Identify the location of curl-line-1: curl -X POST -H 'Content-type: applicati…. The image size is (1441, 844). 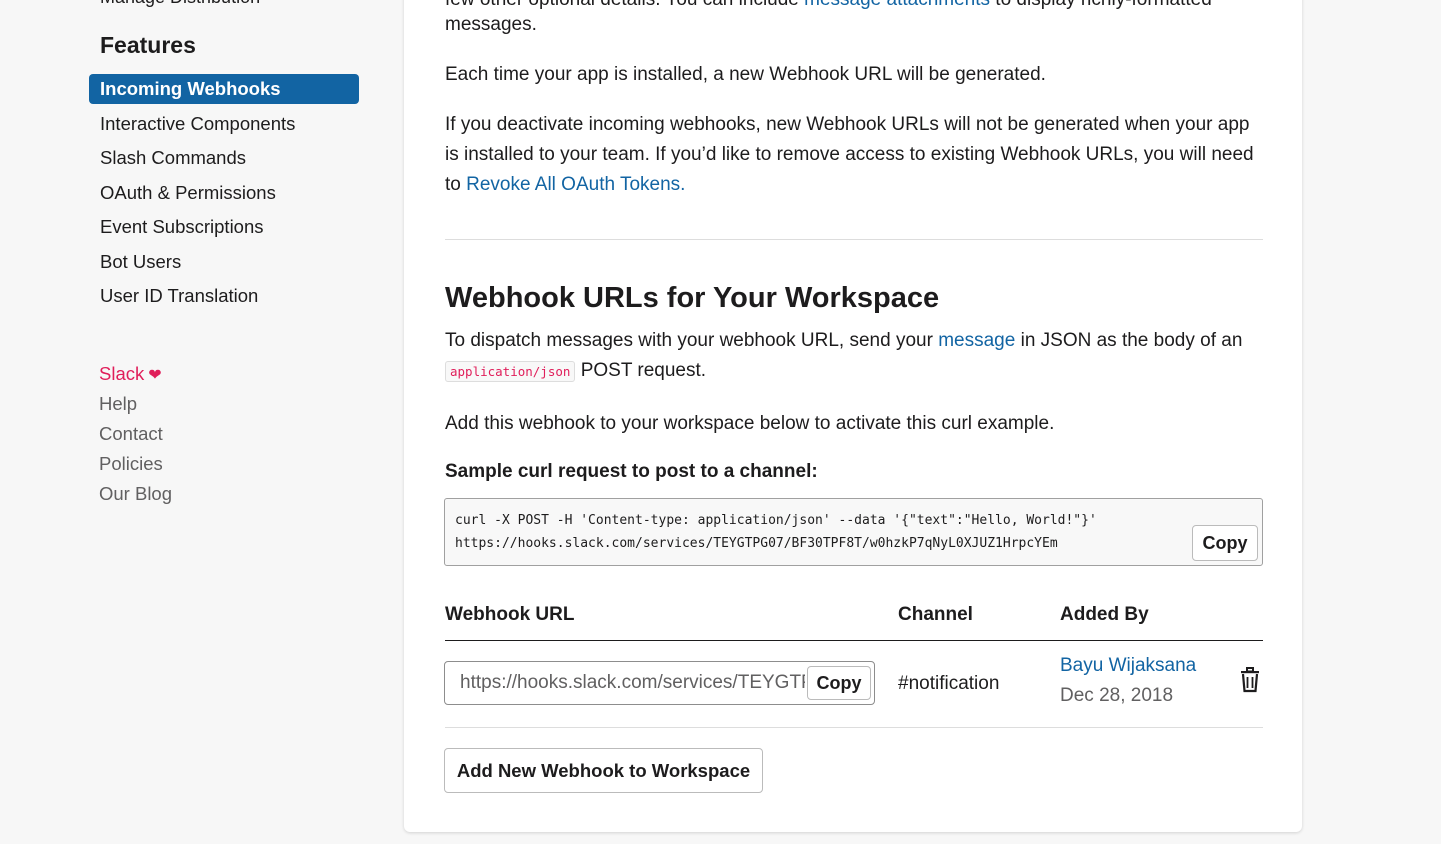
(776, 520).